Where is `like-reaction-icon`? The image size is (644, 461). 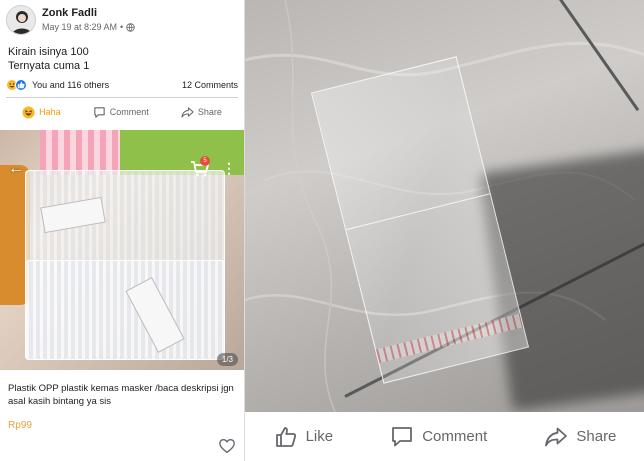 like-reaction-icon is located at coordinates (21, 85).